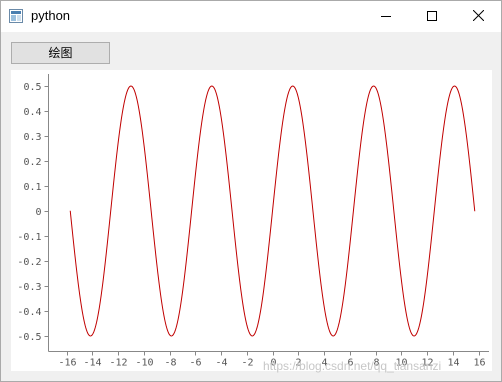 The width and height of the screenshot is (502, 382). Describe the element at coordinates (29, 337) in the screenshot. I see `y-tick-label: -0.5` at that location.